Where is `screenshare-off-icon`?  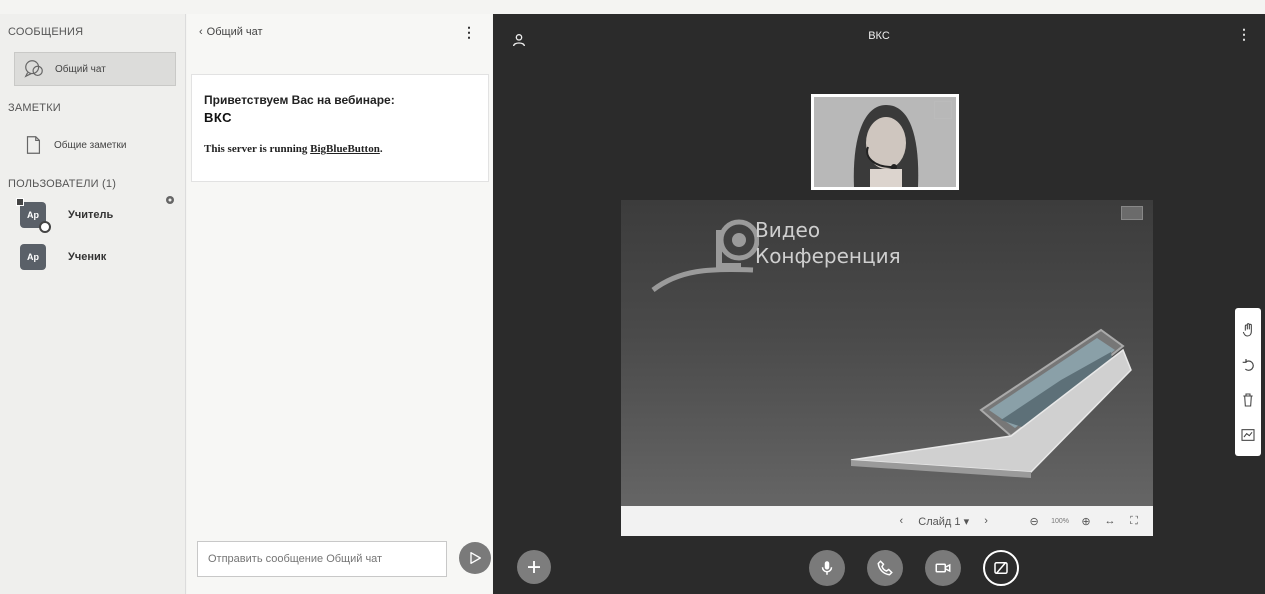
screenshare-off-icon is located at coordinates (1001, 568).